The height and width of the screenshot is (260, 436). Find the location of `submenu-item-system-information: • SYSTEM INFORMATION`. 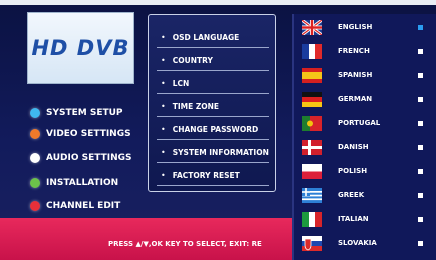

submenu-item-system-information: • SYSTEM INFORMATION is located at coordinates (213, 152).